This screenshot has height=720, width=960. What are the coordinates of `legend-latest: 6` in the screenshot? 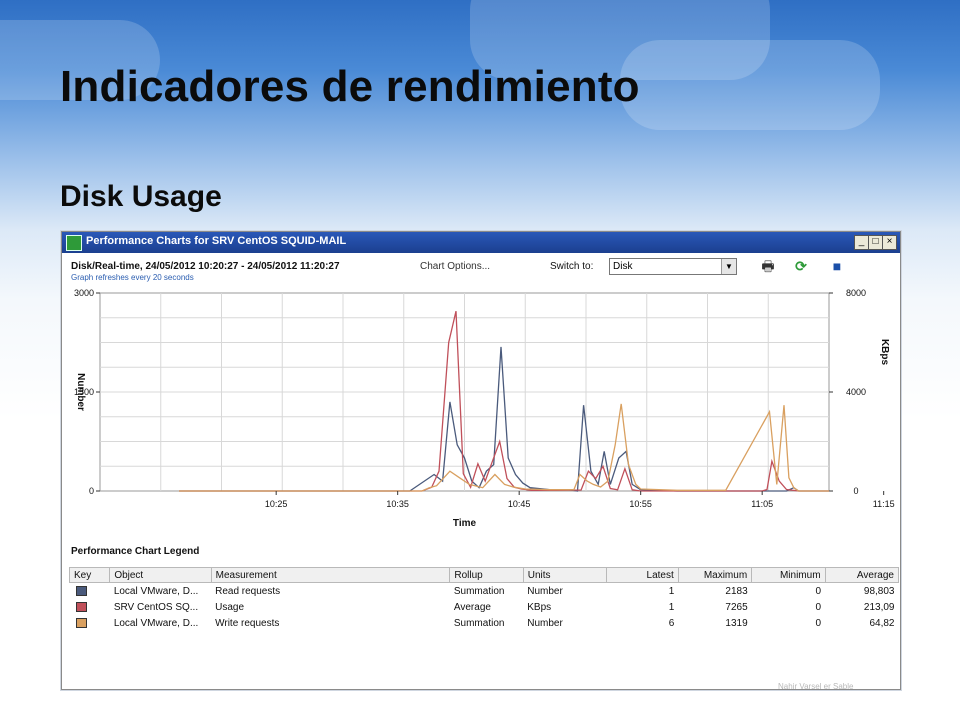 It's located at (671, 623).